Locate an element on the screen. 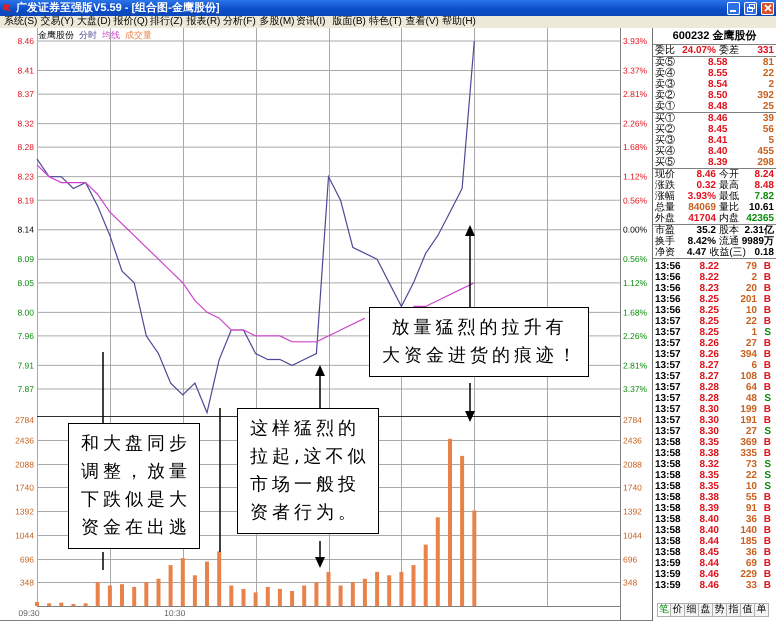 Image resolution: width=776 pixels, height=621 pixels. trade-volume: 20 is located at coordinates (750, 288).